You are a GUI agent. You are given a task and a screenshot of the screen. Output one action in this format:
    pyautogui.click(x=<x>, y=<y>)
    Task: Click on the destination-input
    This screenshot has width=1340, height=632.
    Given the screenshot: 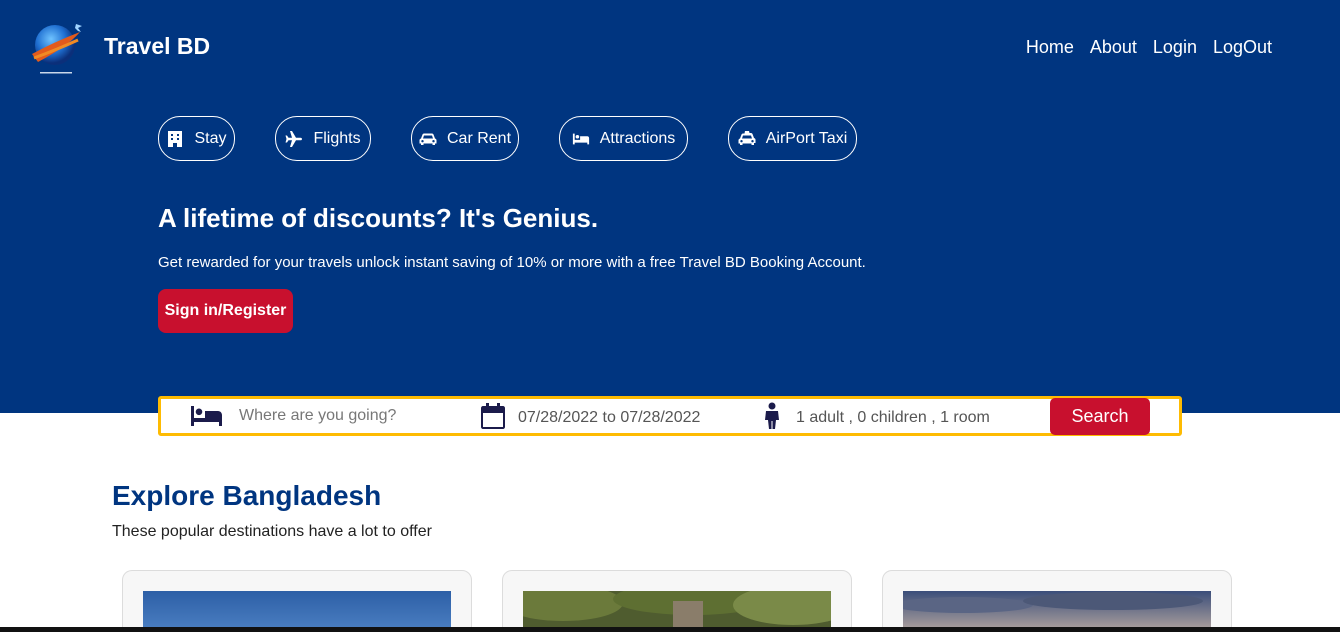 What is the action you would take?
    pyautogui.click(x=349, y=416)
    